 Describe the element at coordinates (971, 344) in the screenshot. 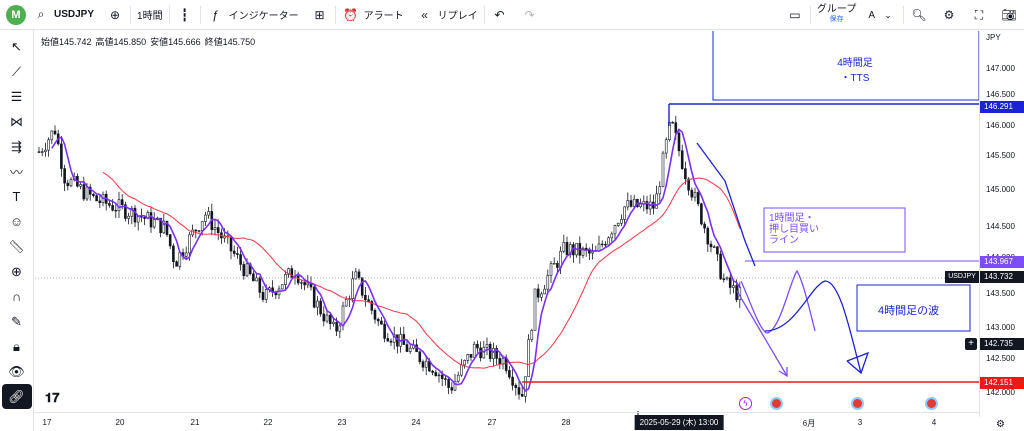

I see `crosshair-add-button: +` at that location.